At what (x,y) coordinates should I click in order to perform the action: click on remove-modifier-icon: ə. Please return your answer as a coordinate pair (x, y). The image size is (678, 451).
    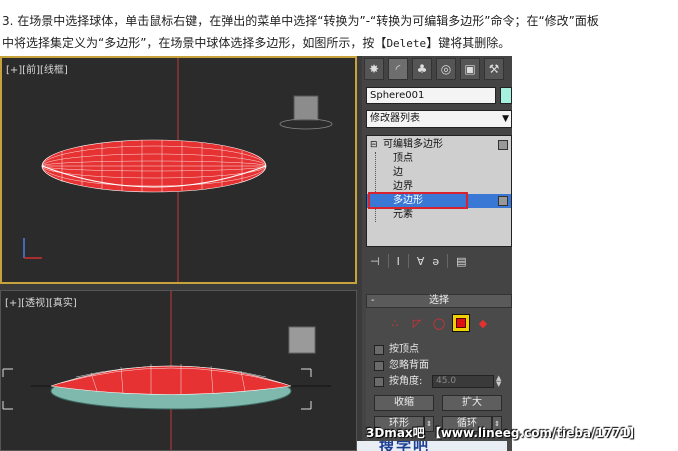
    Looking at the image, I should click on (435, 261).